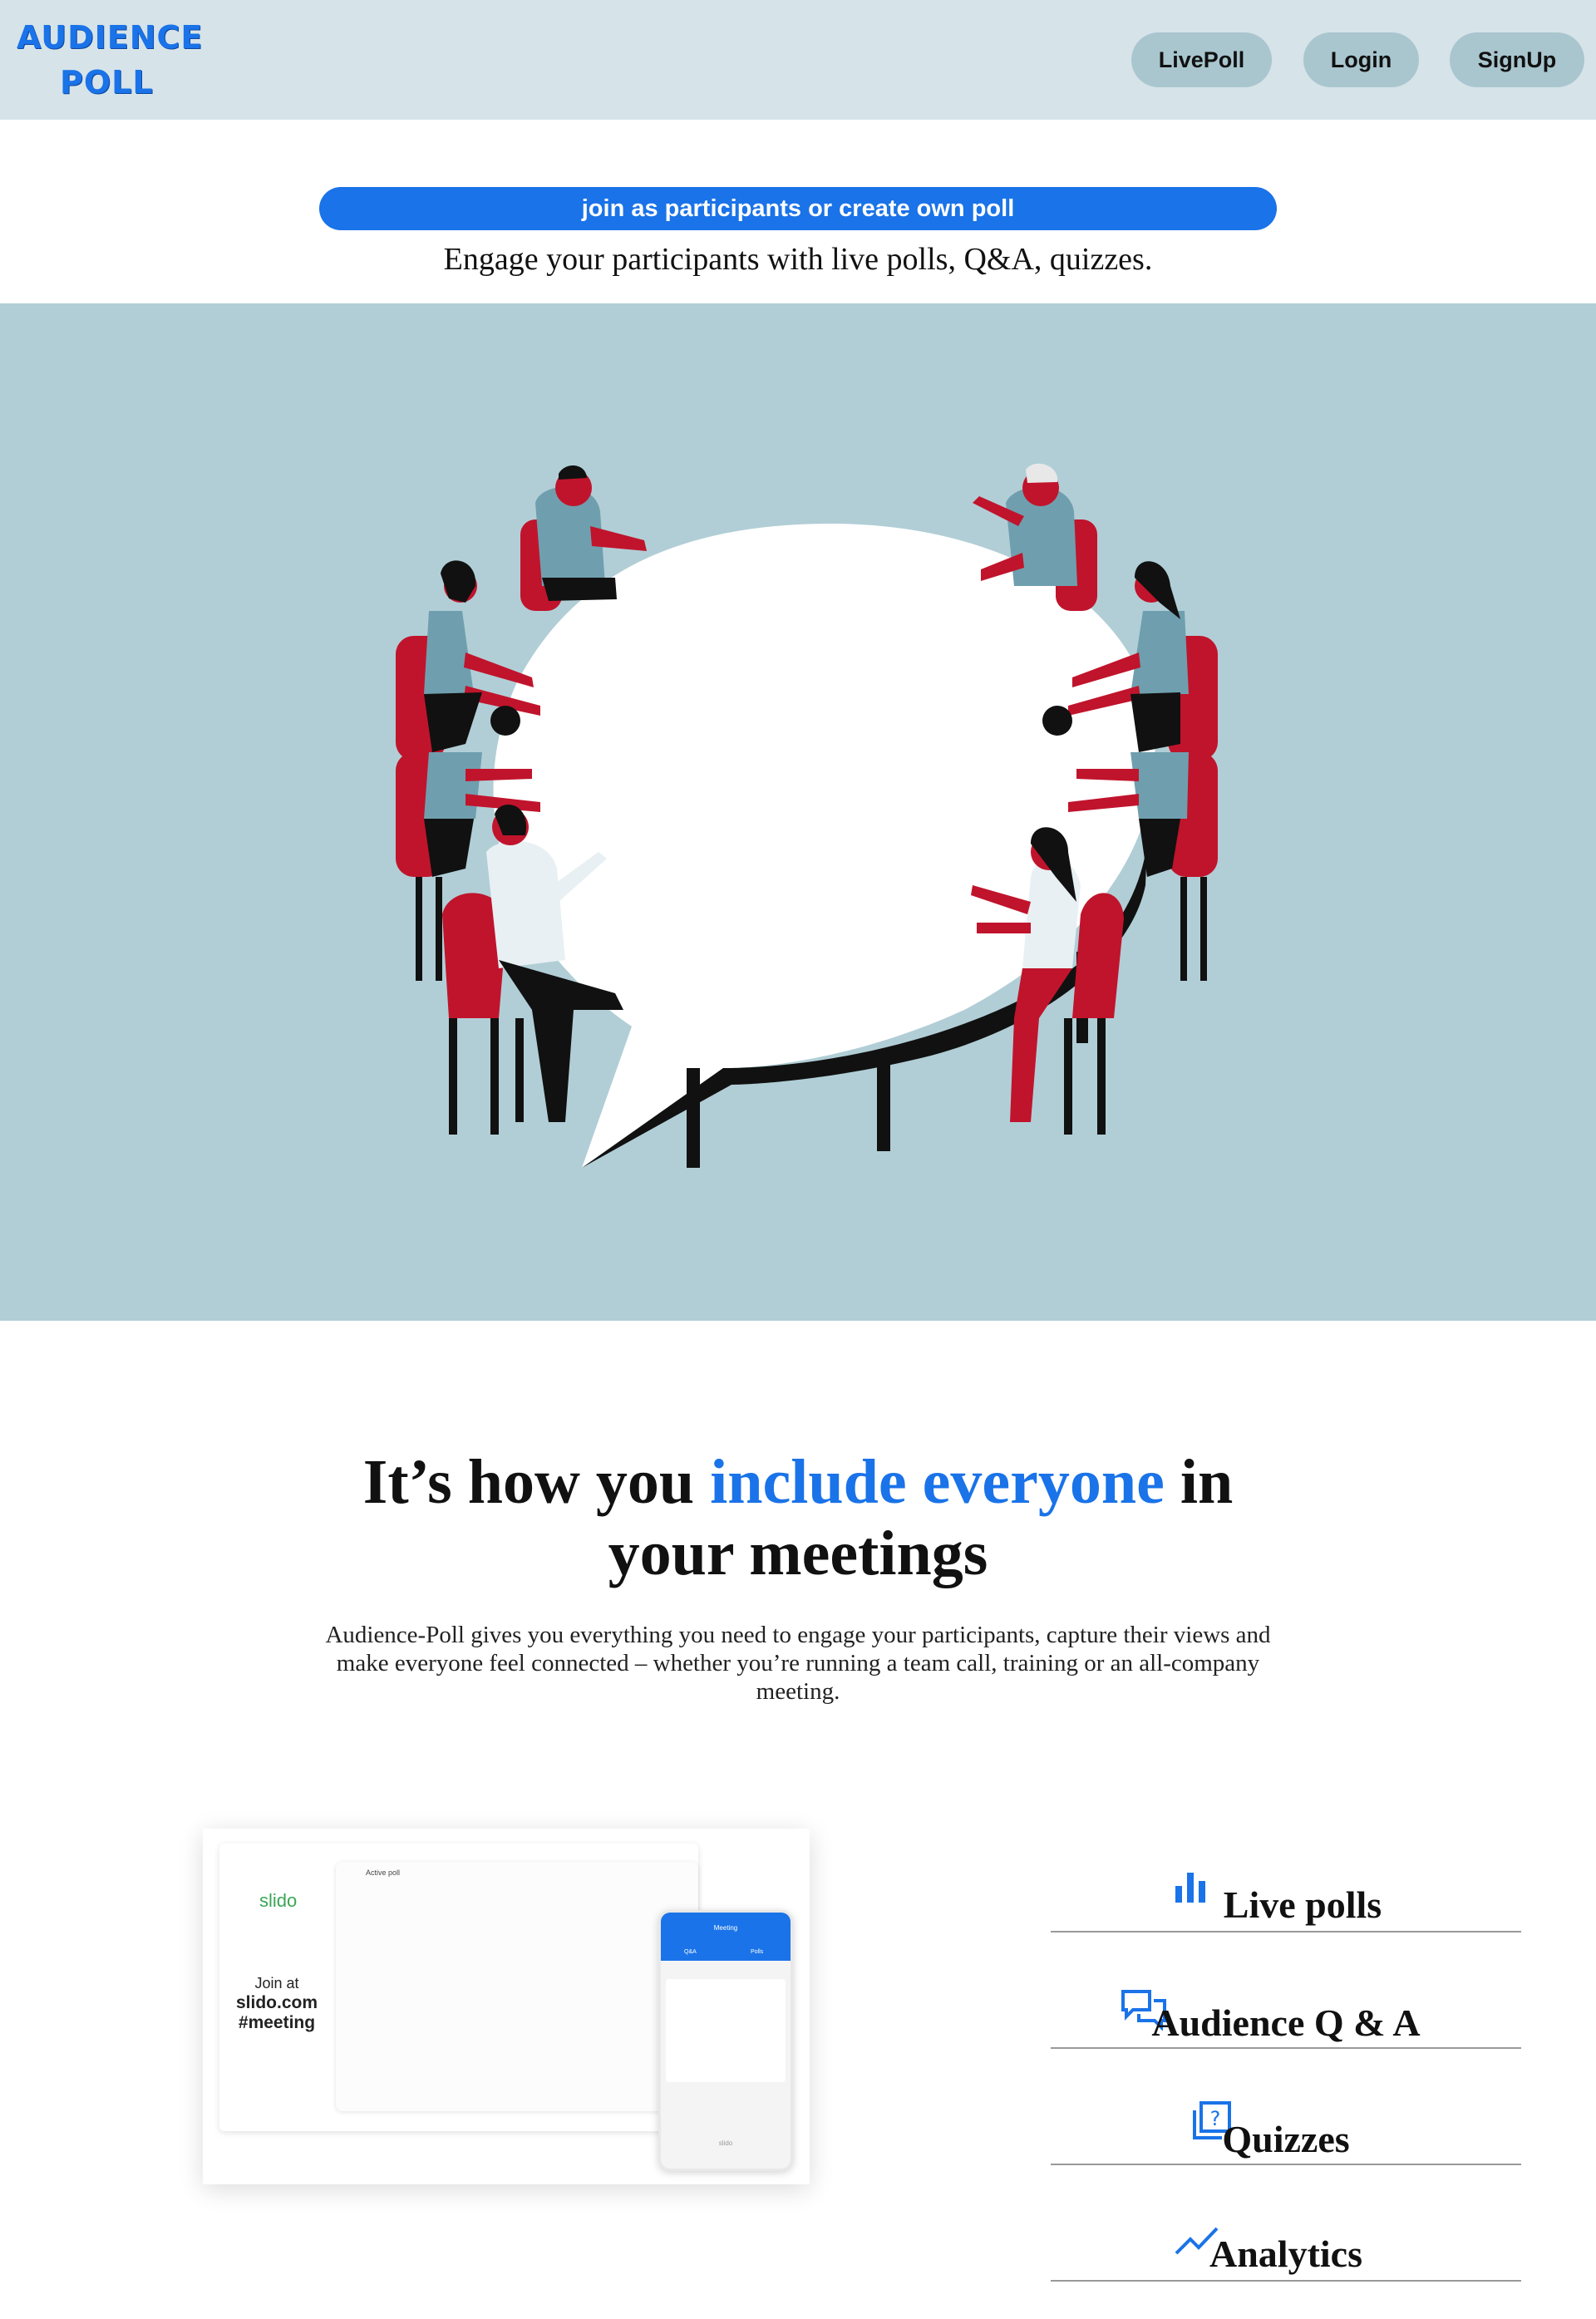 The height and width of the screenshot is (2319, 1596). Describe the element at coordinates (726, 1937) in the screenshot. I see `phone-header` at that location.